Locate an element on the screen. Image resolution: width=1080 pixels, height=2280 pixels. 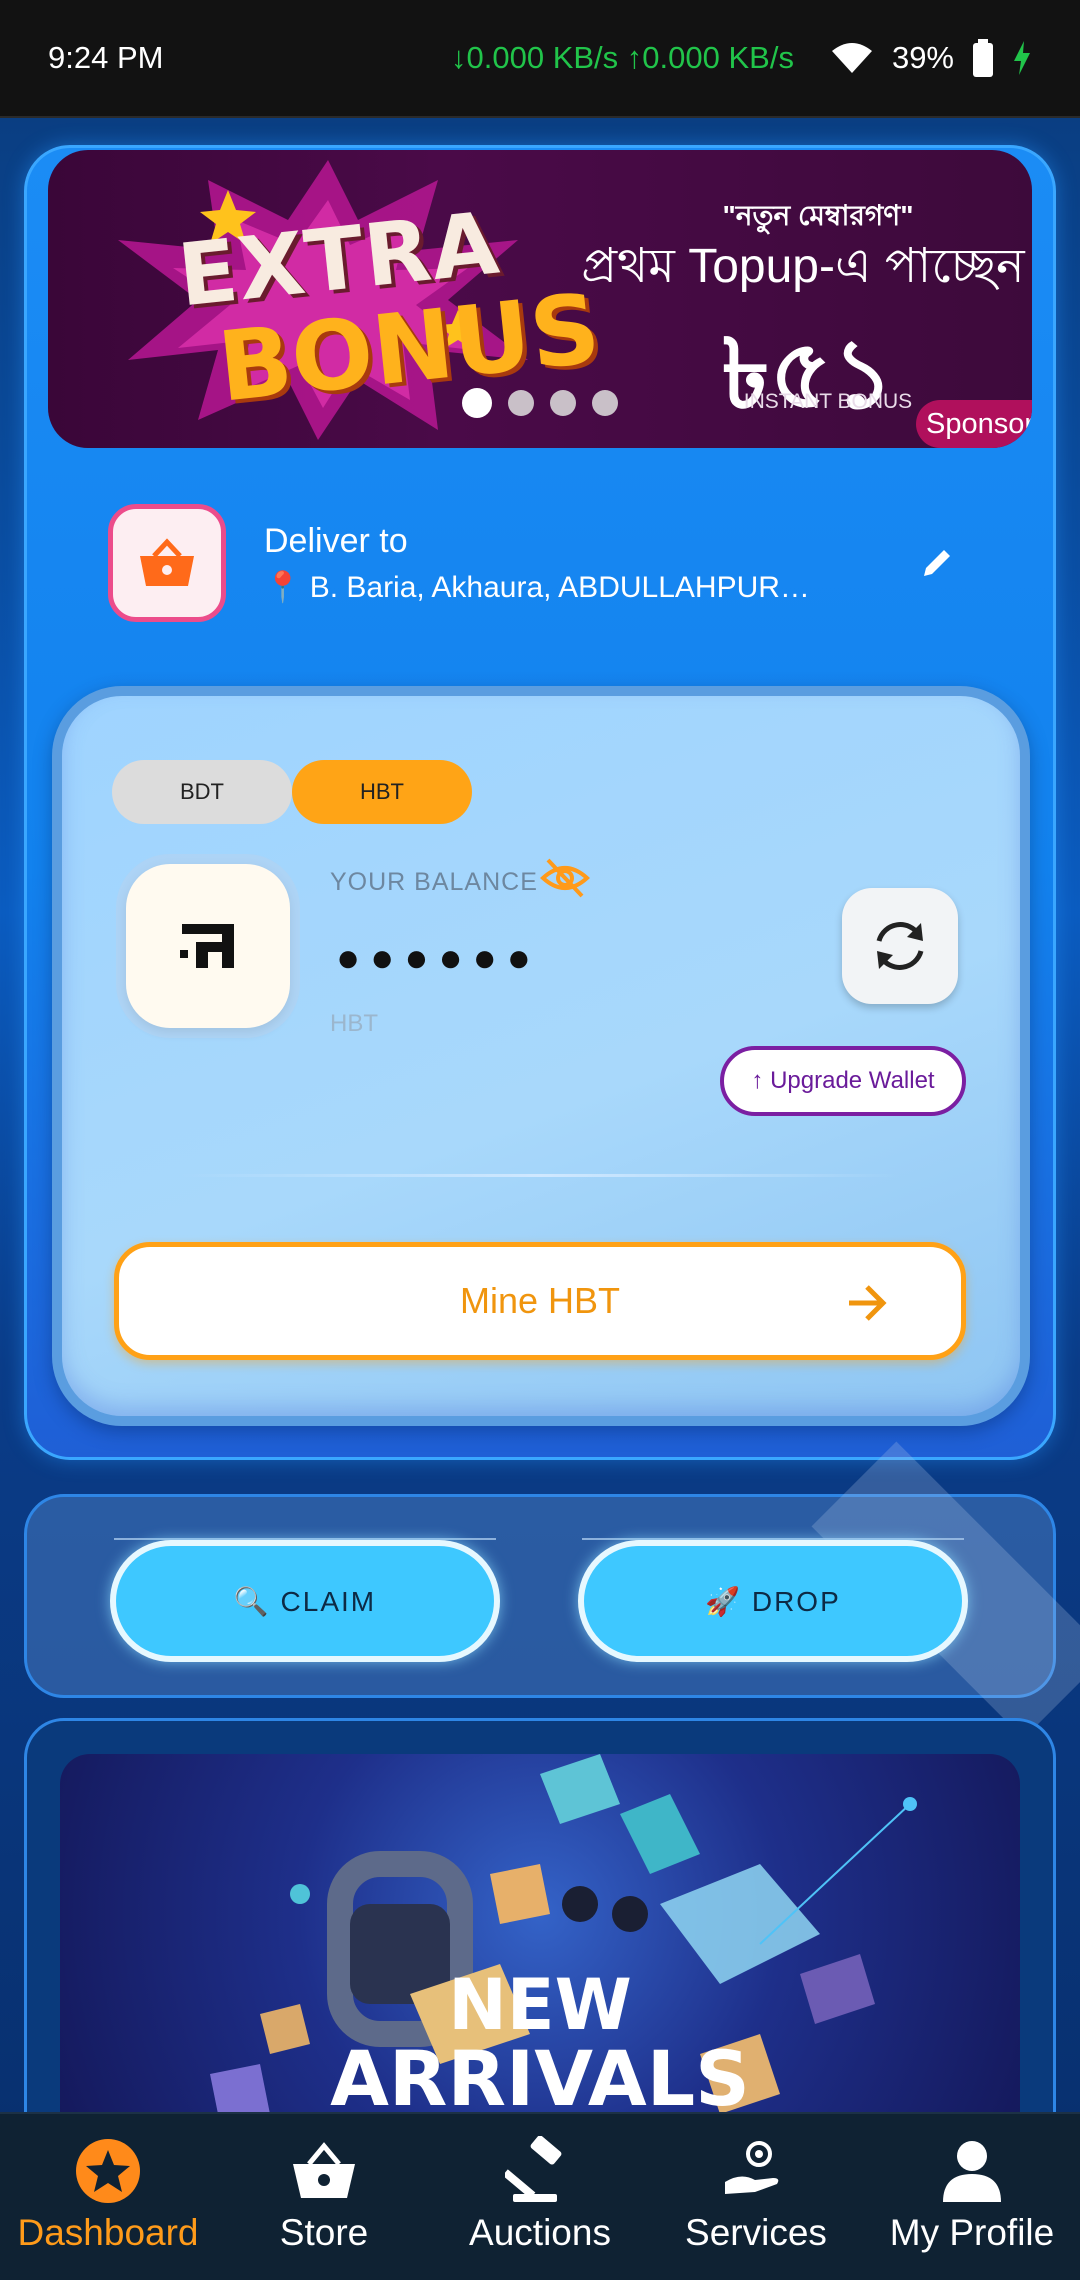
banner-pagination is located at coordinates (540, 403).